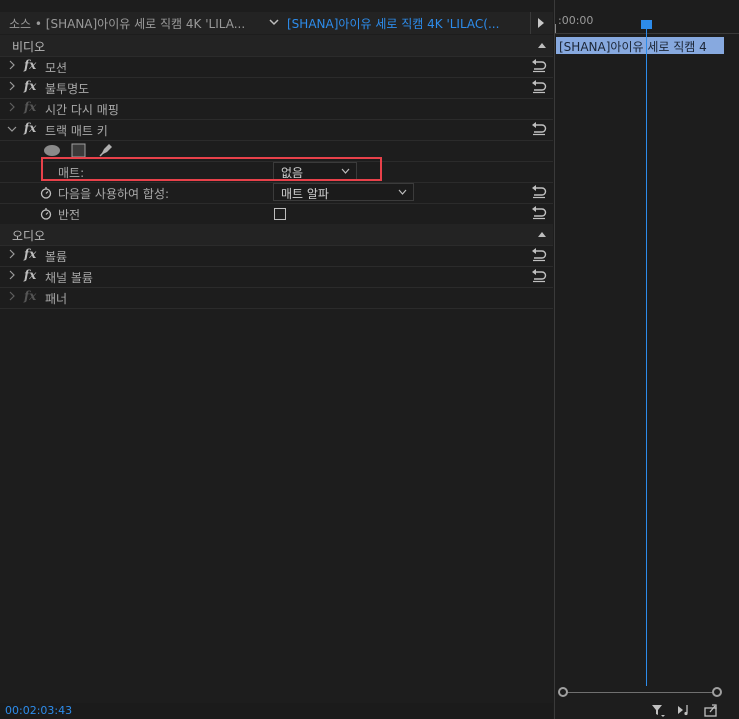 This screenshot has height=719, width=739. Describe the element at coordinates (114, 194) in the screenshot. I see `composite-label: 다음을 사용하여 합성:` at that location.